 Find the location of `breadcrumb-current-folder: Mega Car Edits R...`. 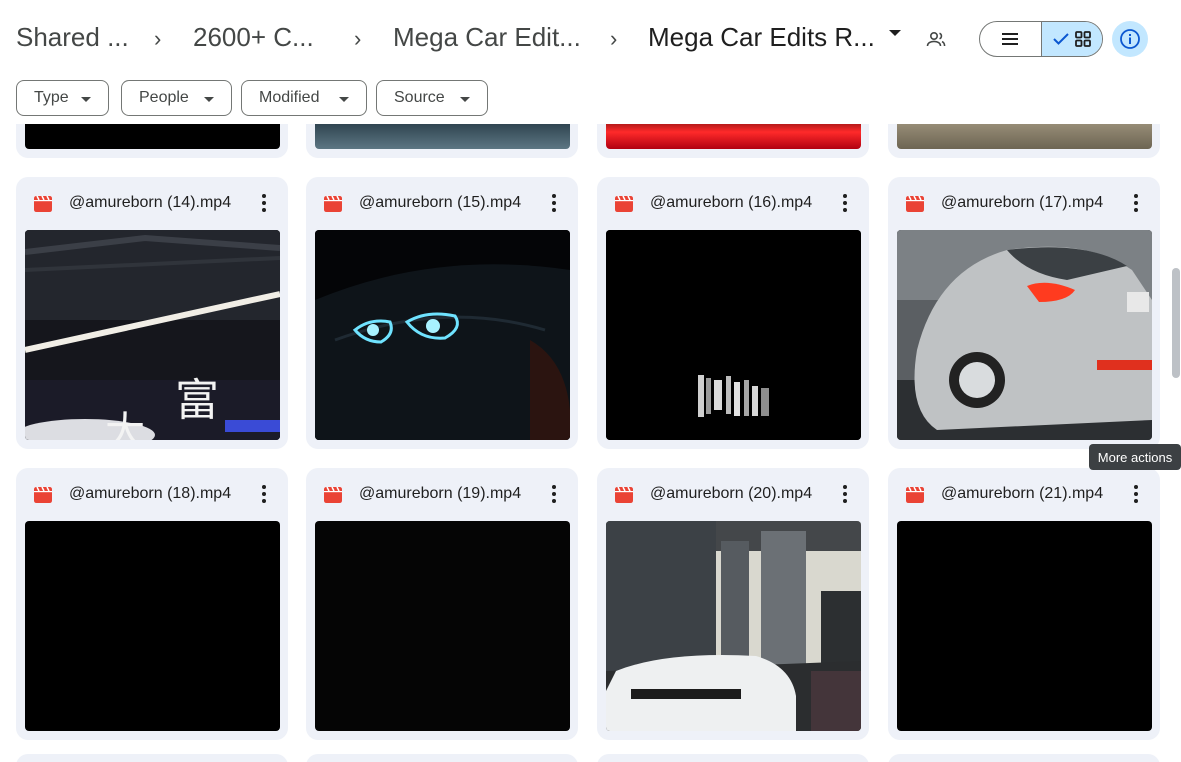

breadcrumb-current-folder: Mega Car Edits R... is located at coordinates (761, 37).